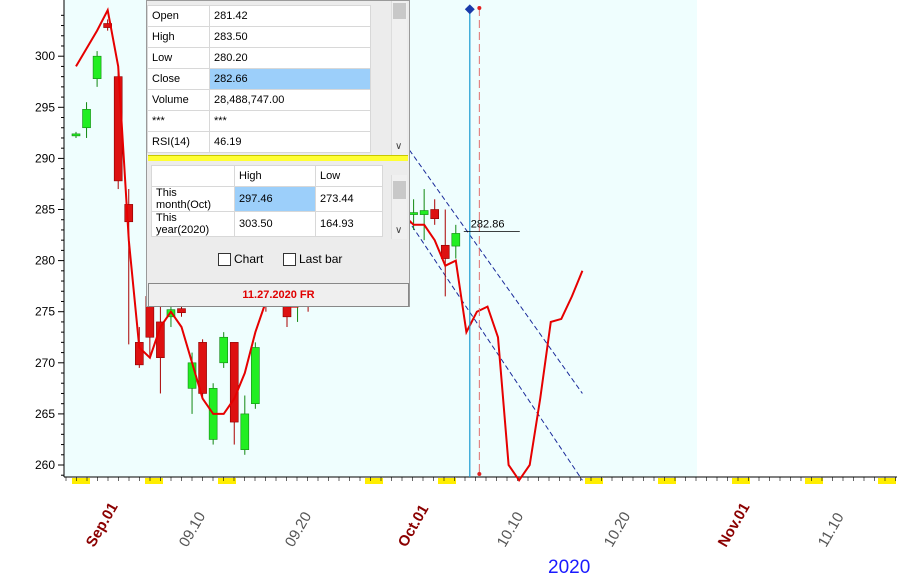 This screenshot has width=897, height=580. What do you see at coordinates (617, 529) in the screenshot?
I see `x-tick-label: 10.20` at bounding box center [617, 529].